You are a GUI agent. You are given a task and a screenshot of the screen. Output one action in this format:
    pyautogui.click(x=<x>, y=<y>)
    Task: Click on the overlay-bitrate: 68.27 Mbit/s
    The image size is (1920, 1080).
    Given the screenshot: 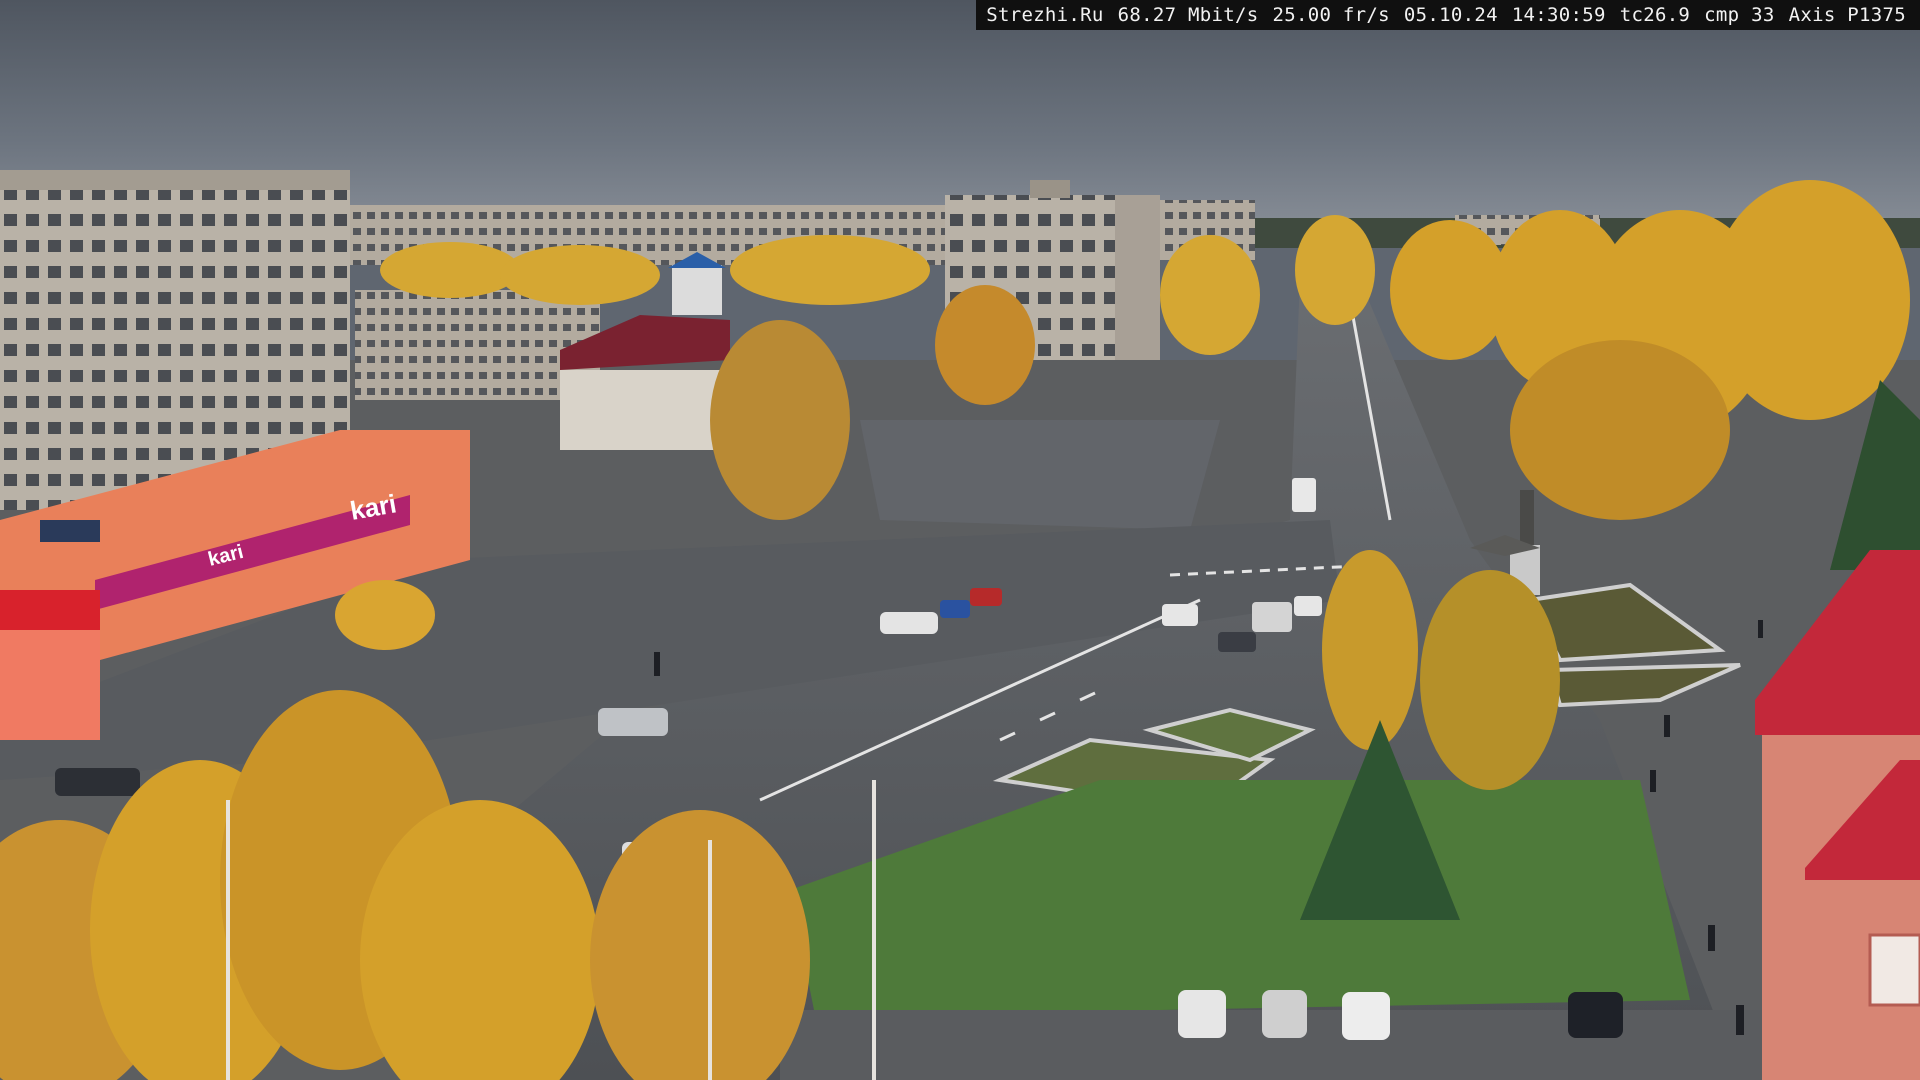 What is the action you would take?
    pyautogui.click(x=1188, y=15)
    